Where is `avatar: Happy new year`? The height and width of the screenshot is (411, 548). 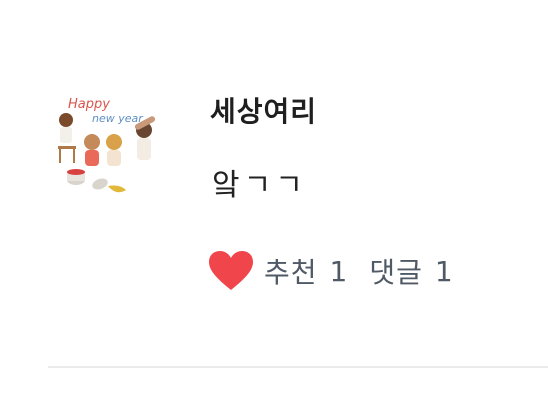 avatar: Happy new year is located at coordinates (108, 140).